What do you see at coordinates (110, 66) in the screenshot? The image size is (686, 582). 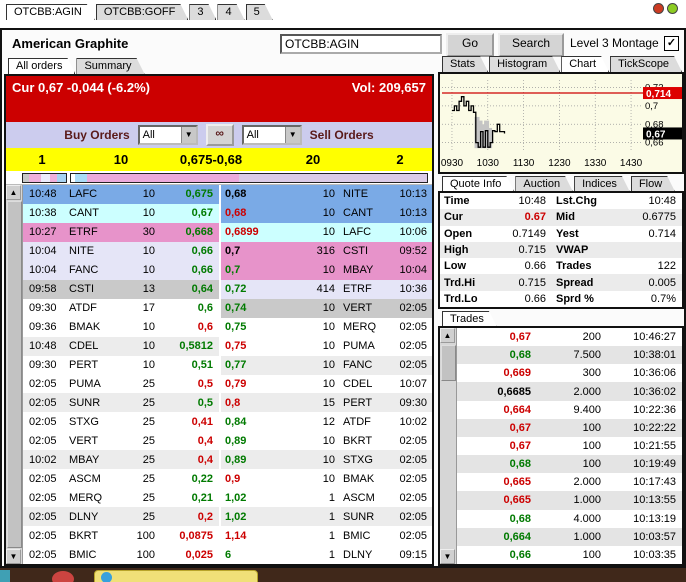 I see `tab-summary: Summary` at bounding box center [110, 66].